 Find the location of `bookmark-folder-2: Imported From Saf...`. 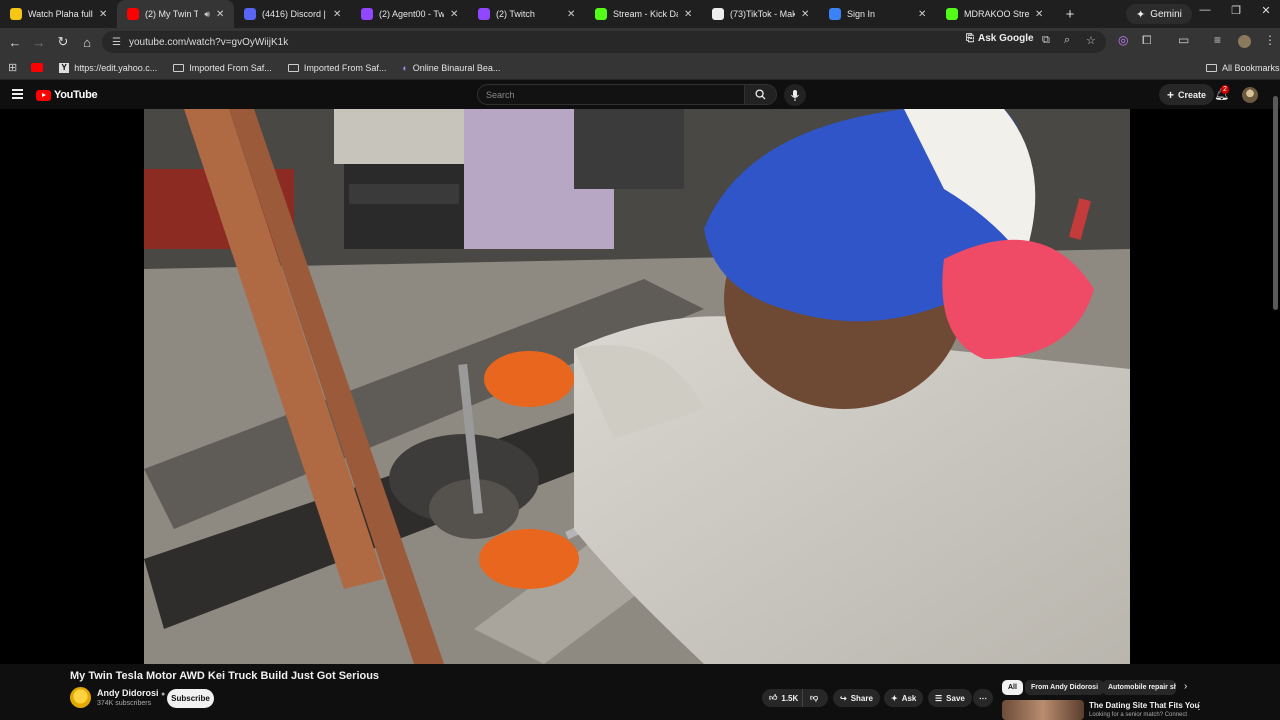

bookmark-folder-2: Imported From Saf... is located at coordinates (336, 68).